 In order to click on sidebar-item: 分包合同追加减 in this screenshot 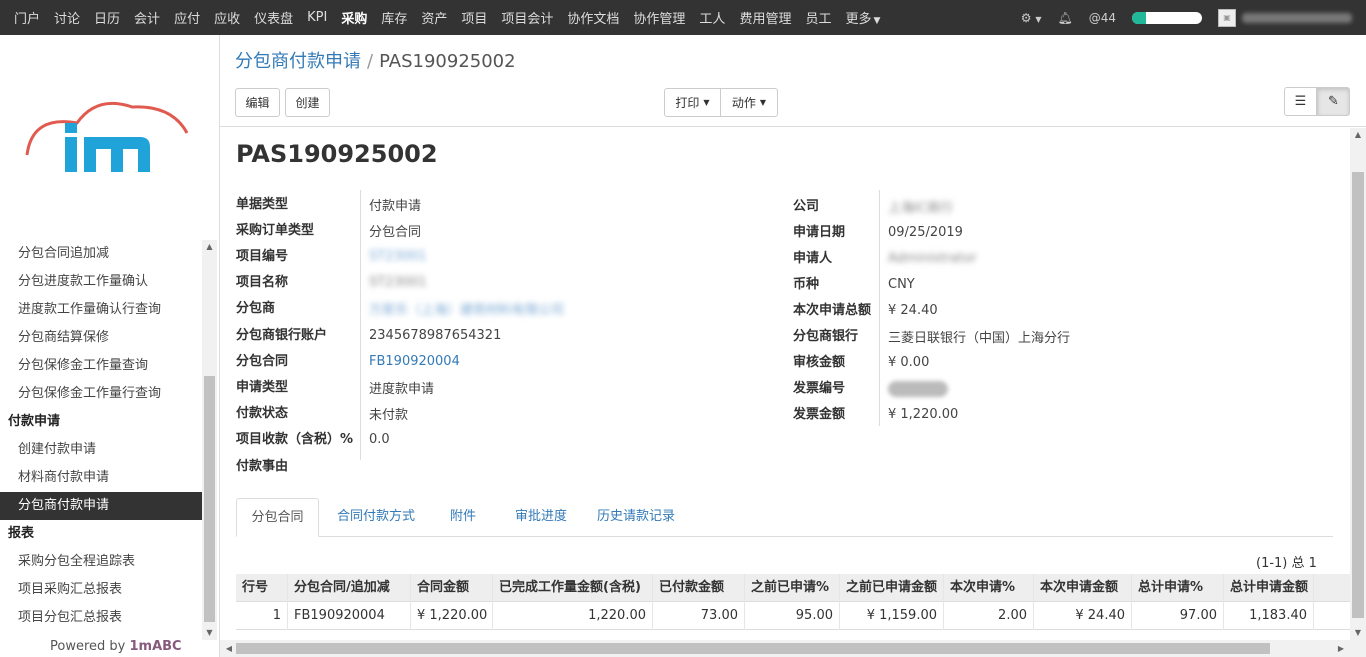, I will do `click(101, 254)`.